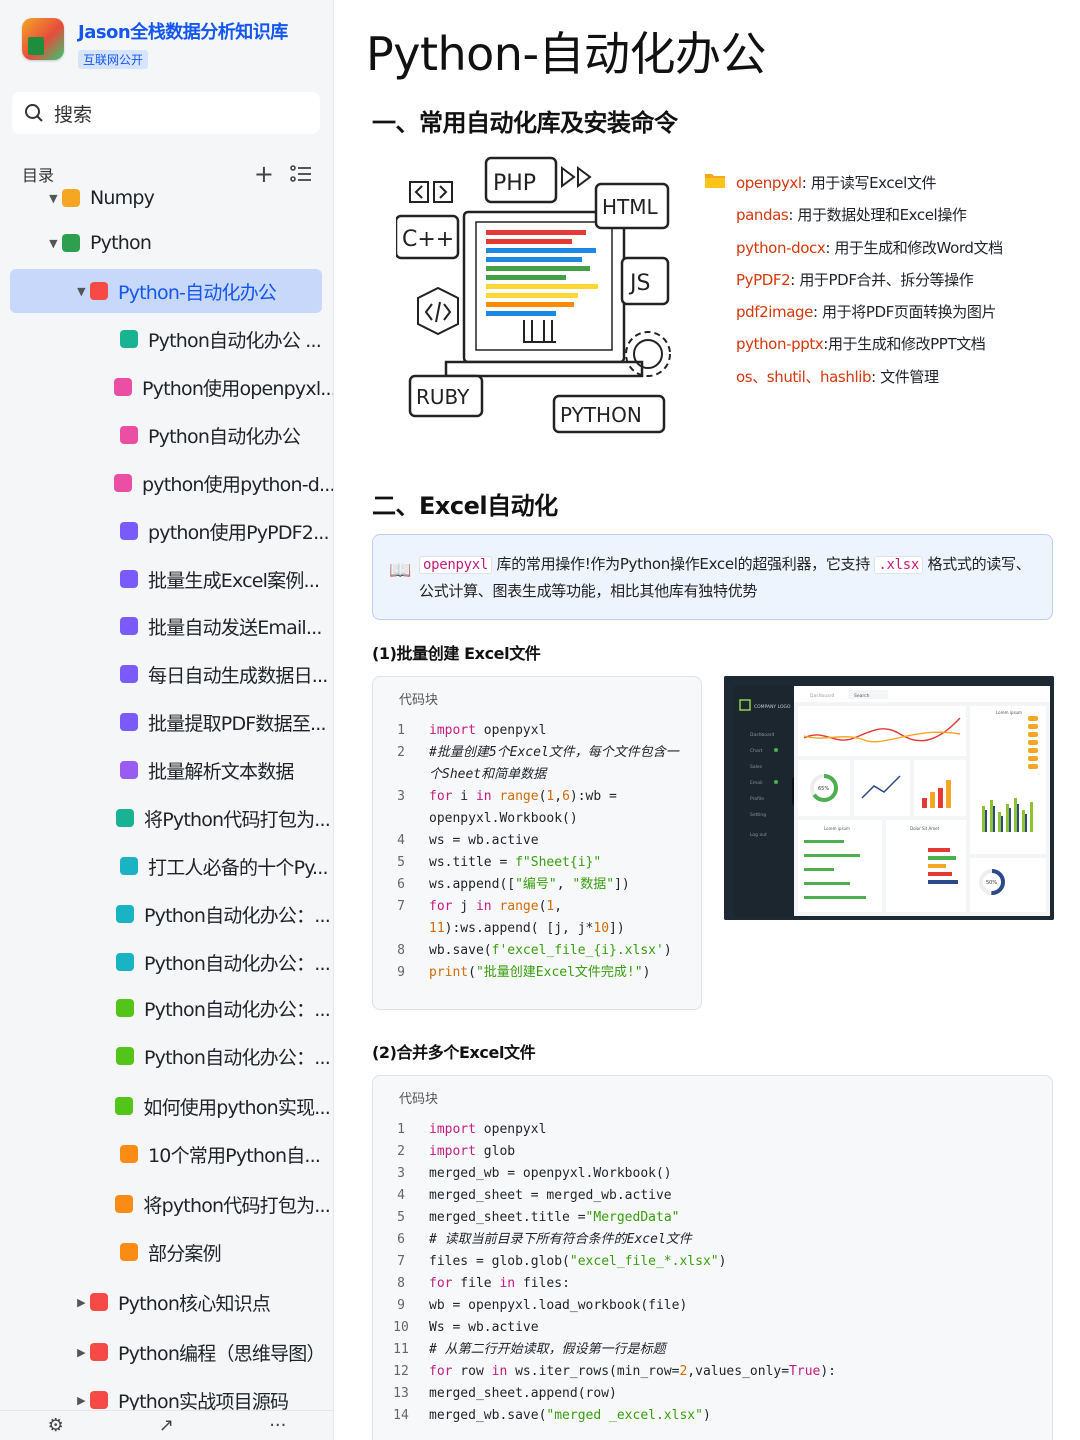 This screenshot has height=1440, width=1080. What do you see at coordinates (222, 1252) in the screenshot?
I see `sidebar-item: 部分案例` at bounding box center [222, 1252].